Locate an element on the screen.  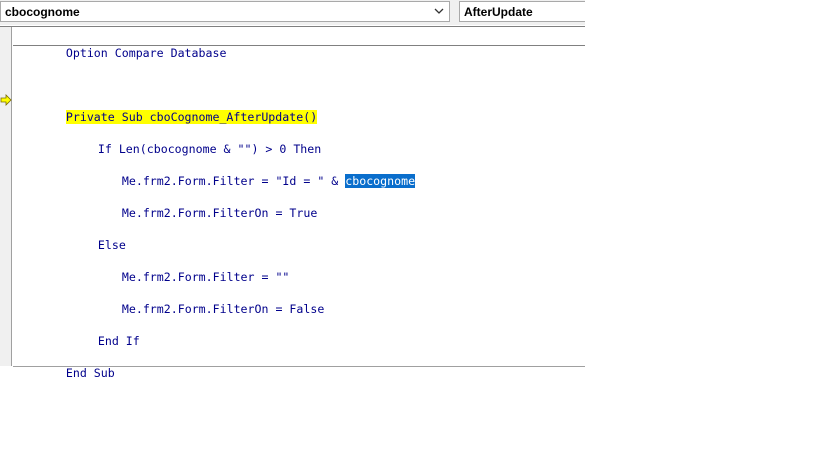
current-statement-highlight: Private Sub cboCognome_AfterUpdate() is located at coordinates (191, 117).